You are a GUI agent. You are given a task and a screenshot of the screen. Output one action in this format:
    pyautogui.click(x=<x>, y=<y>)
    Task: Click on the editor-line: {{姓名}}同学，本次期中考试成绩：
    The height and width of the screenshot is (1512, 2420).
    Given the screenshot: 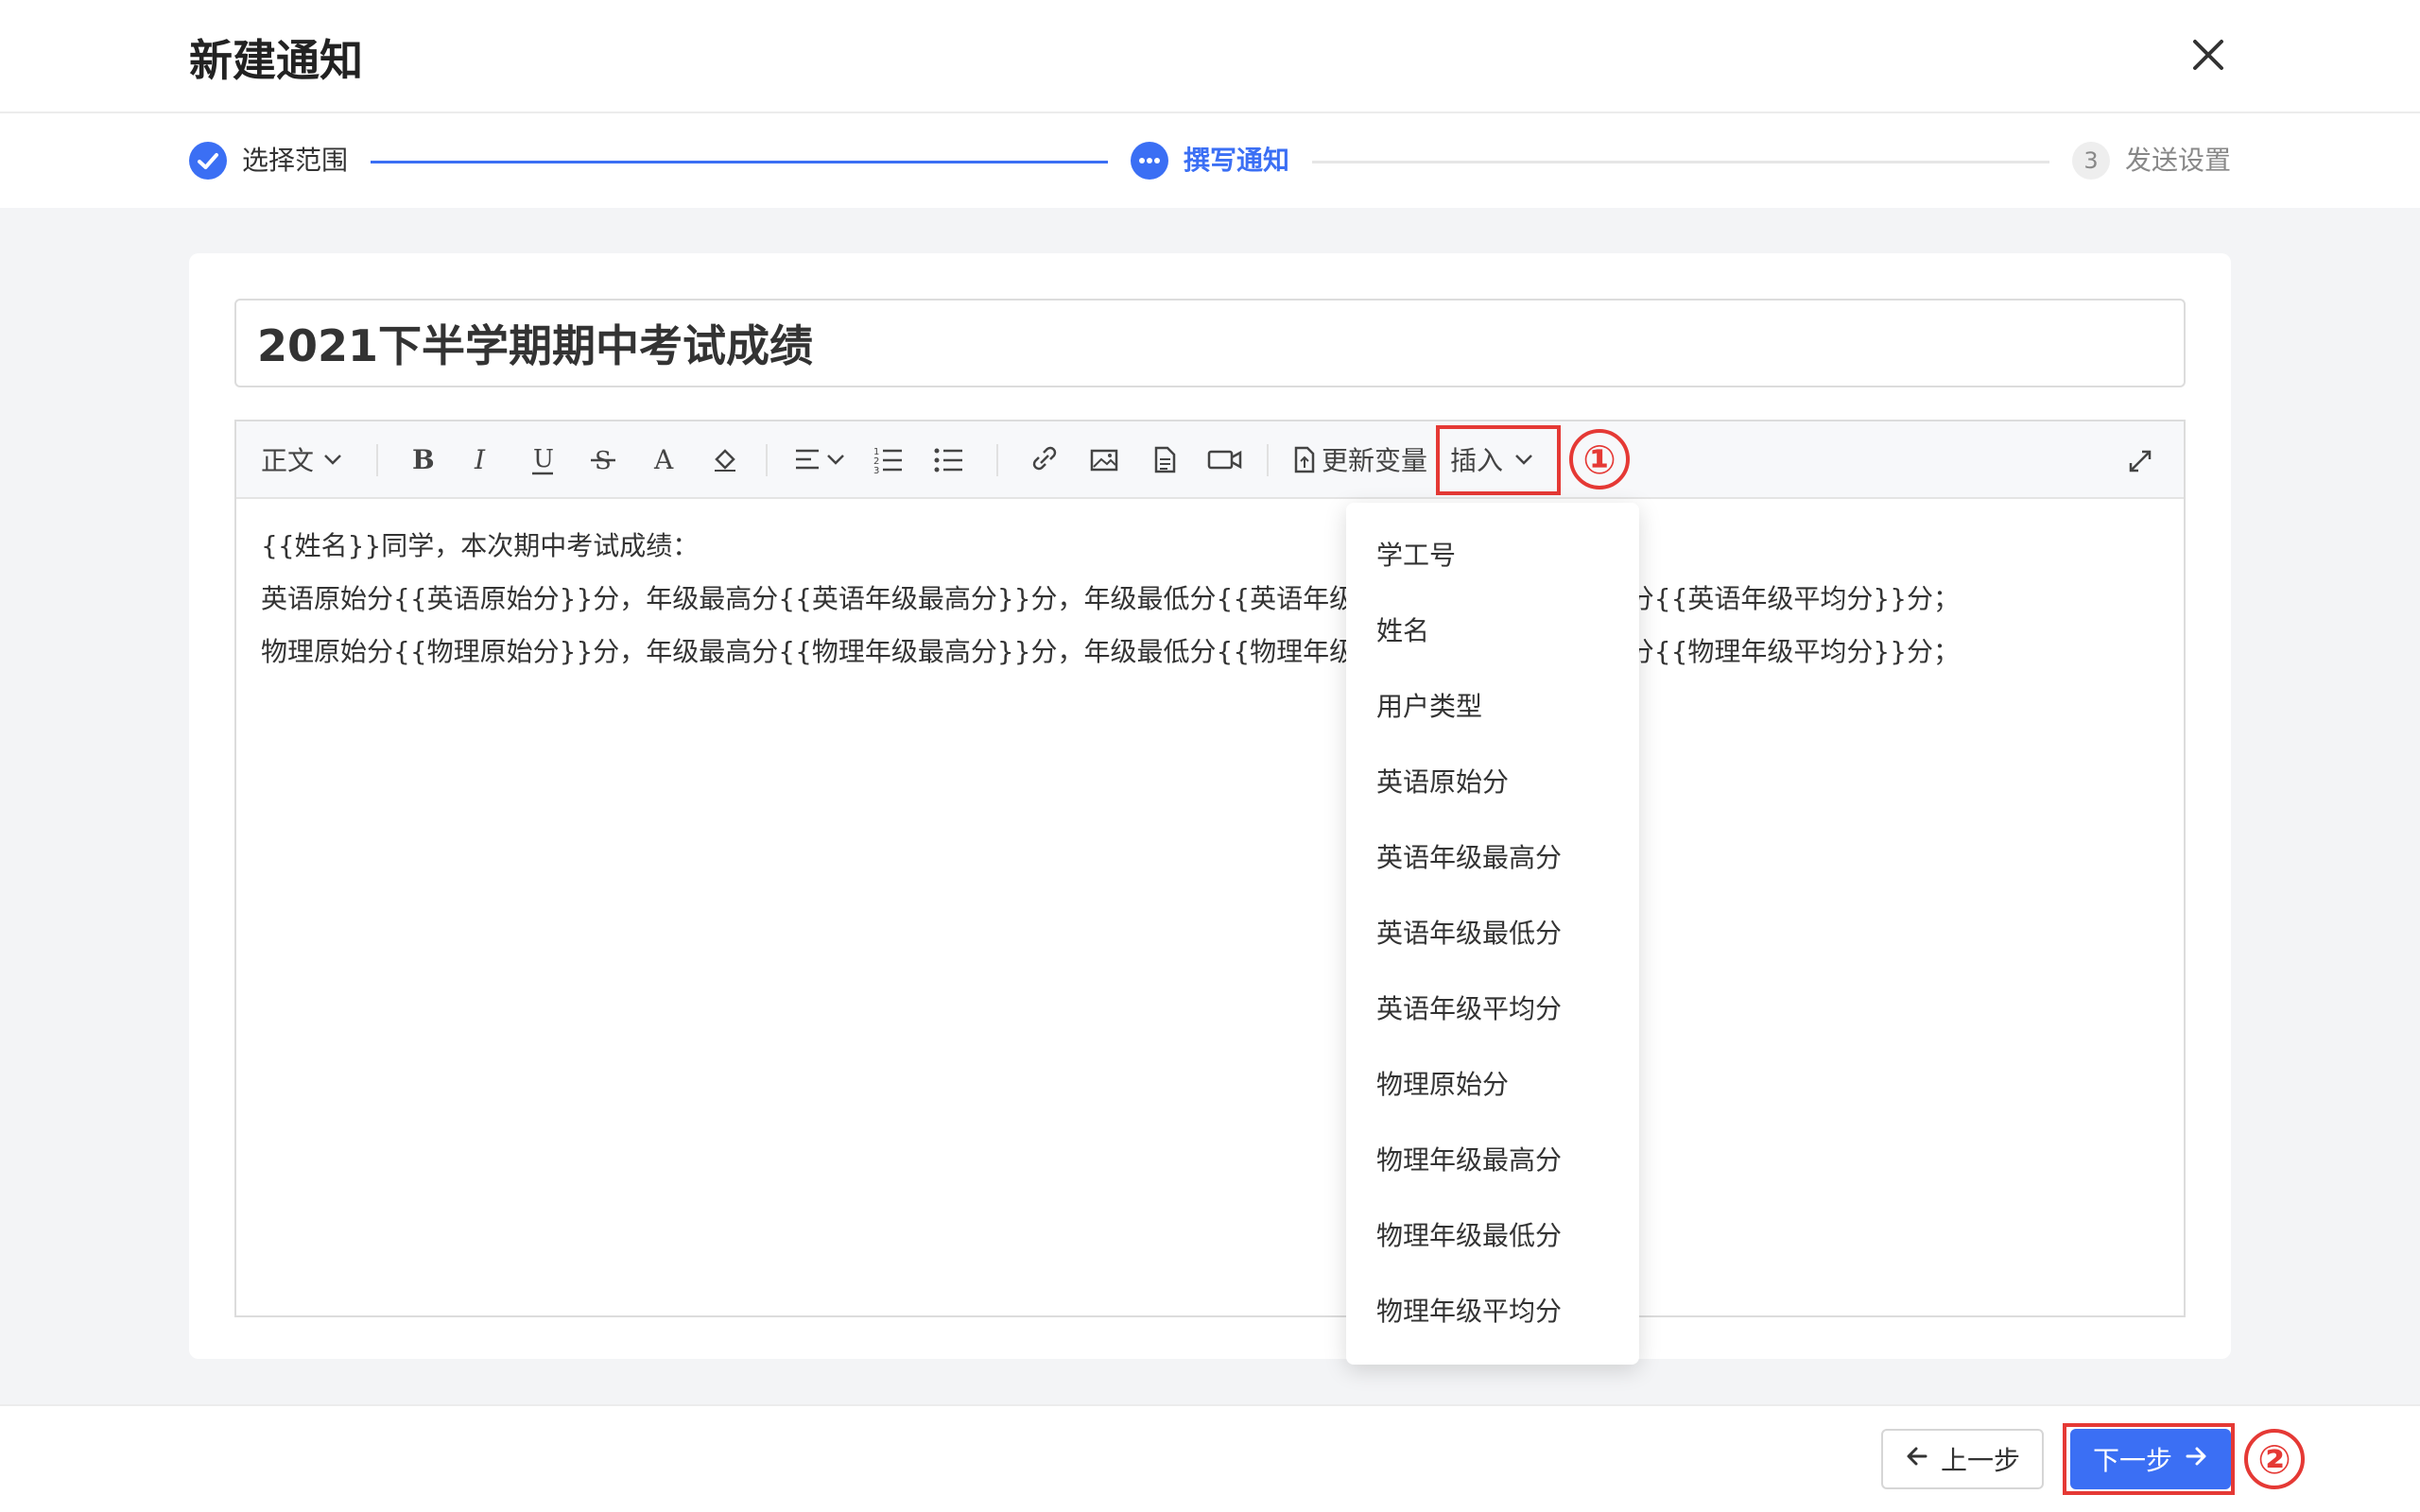 What is the action you would take?
    pyautogui.click(x=480, y=545)
    